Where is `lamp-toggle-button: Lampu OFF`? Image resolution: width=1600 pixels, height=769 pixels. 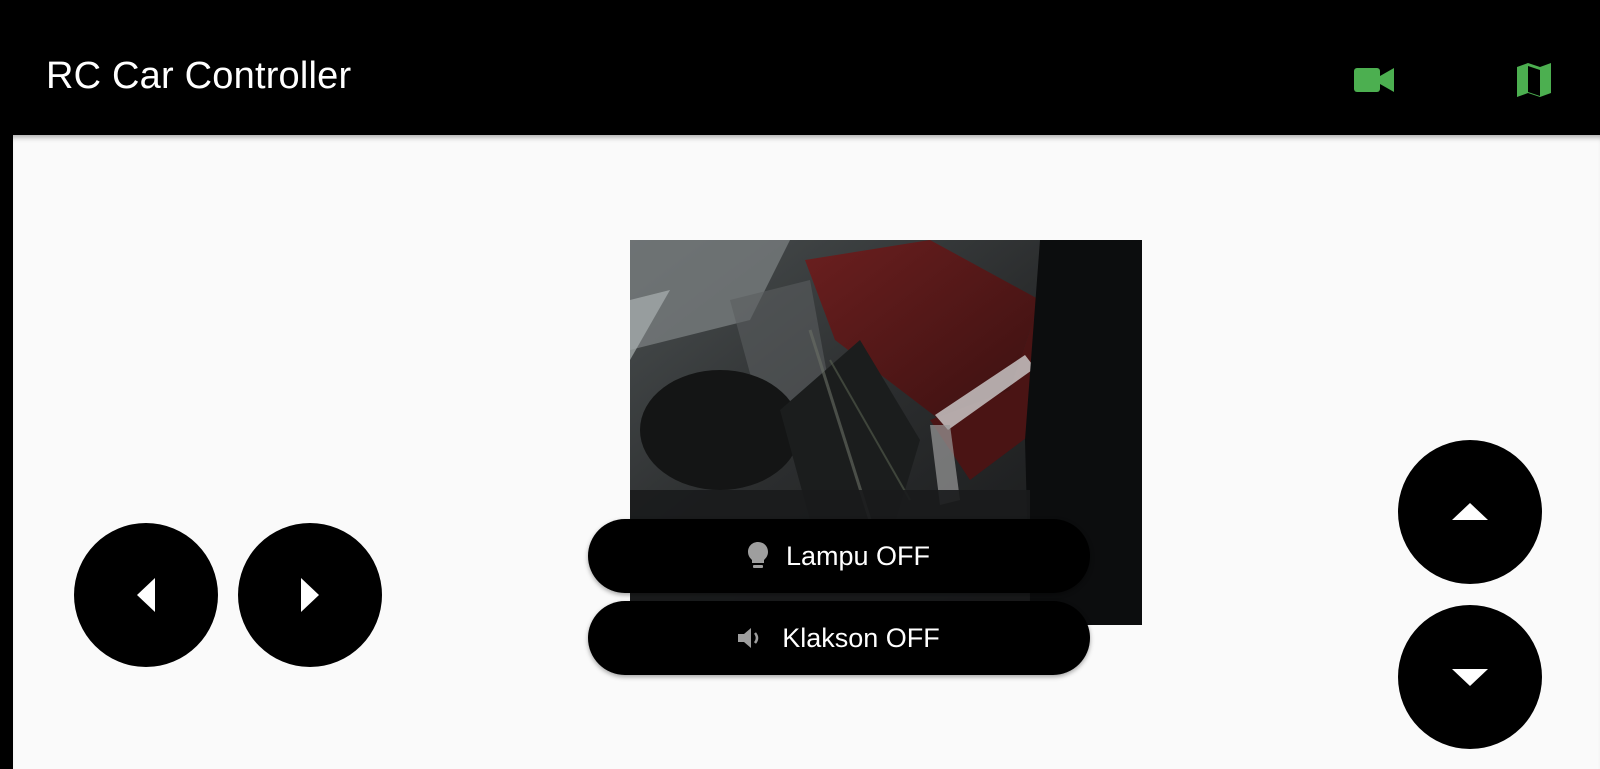 lamp-toggle-button: Lampu OFF is located at coordinates (839, 556).